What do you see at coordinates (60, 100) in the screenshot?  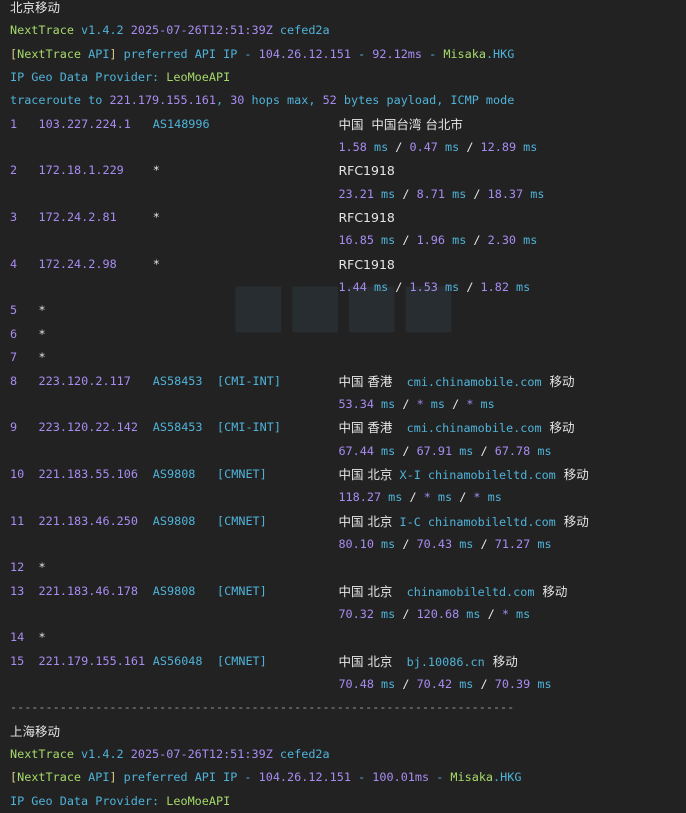 I see `header-segment: traceroute to` at bounding box center [60, 100].